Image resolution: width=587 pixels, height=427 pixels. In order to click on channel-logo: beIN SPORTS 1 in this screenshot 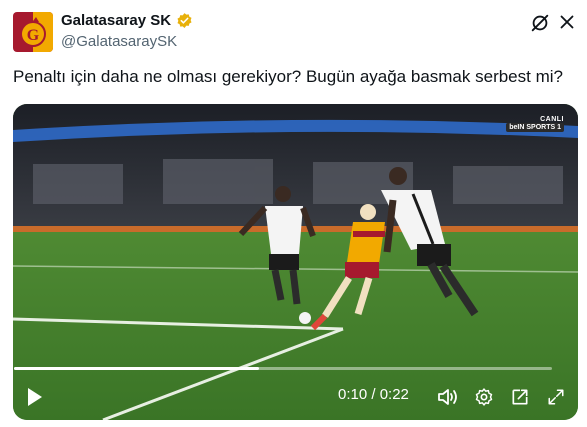, I will do `click(535, 127)`.